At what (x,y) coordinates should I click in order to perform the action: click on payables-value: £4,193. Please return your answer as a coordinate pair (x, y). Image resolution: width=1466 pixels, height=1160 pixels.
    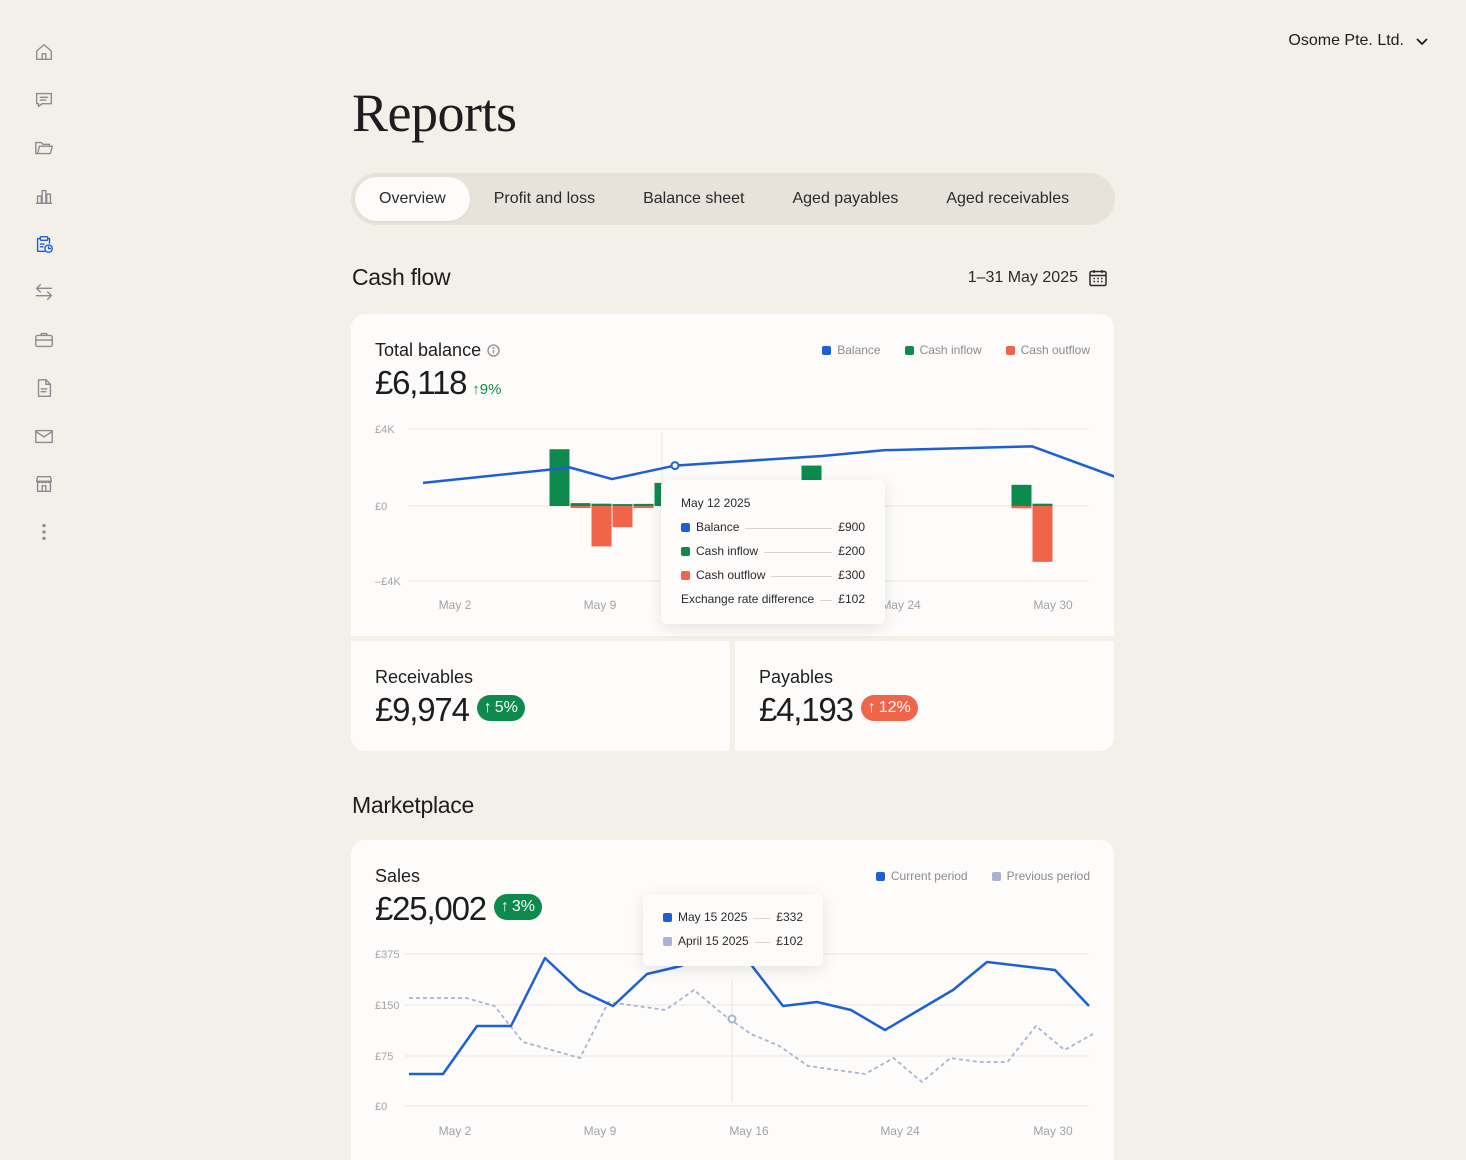
    Looking at the image, I should click on (806, 709).